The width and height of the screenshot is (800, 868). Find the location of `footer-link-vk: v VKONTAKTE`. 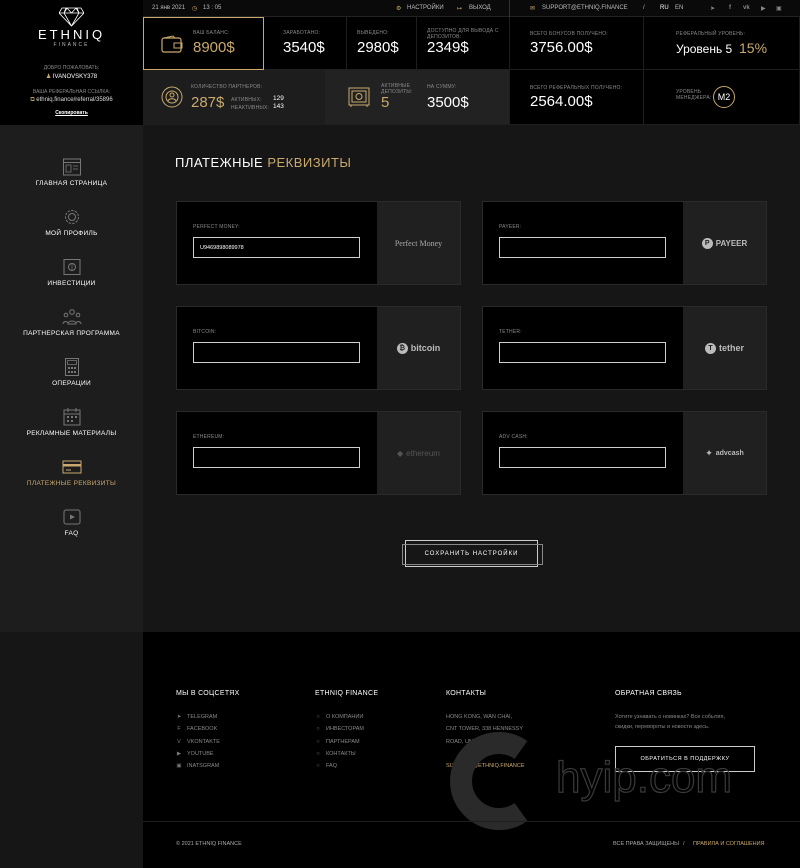

footer-link-vk: v VKONTAKTE is located at coordinates (198, 742).